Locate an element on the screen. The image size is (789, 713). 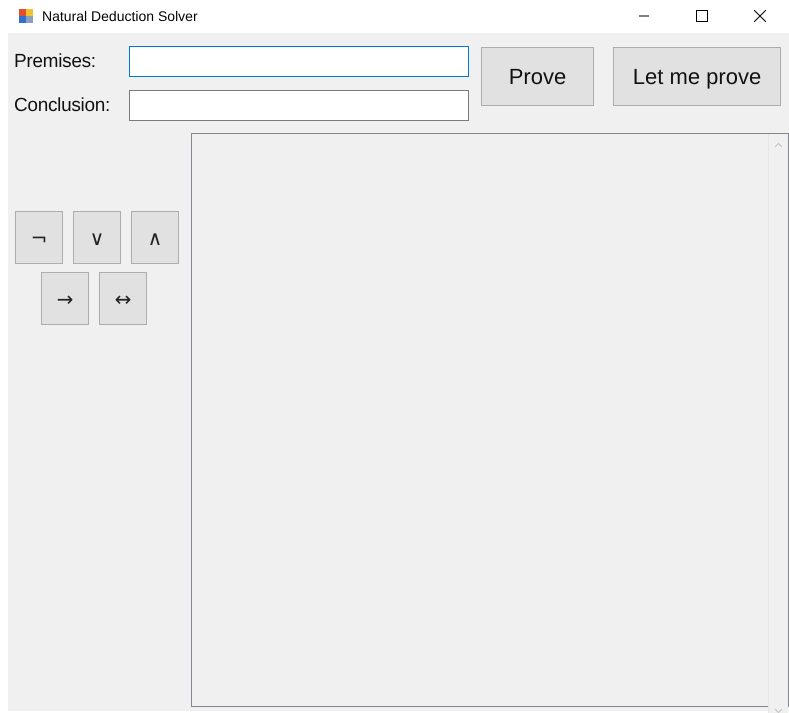
symbol-button: ∧ is located at coordinates (155, 237).